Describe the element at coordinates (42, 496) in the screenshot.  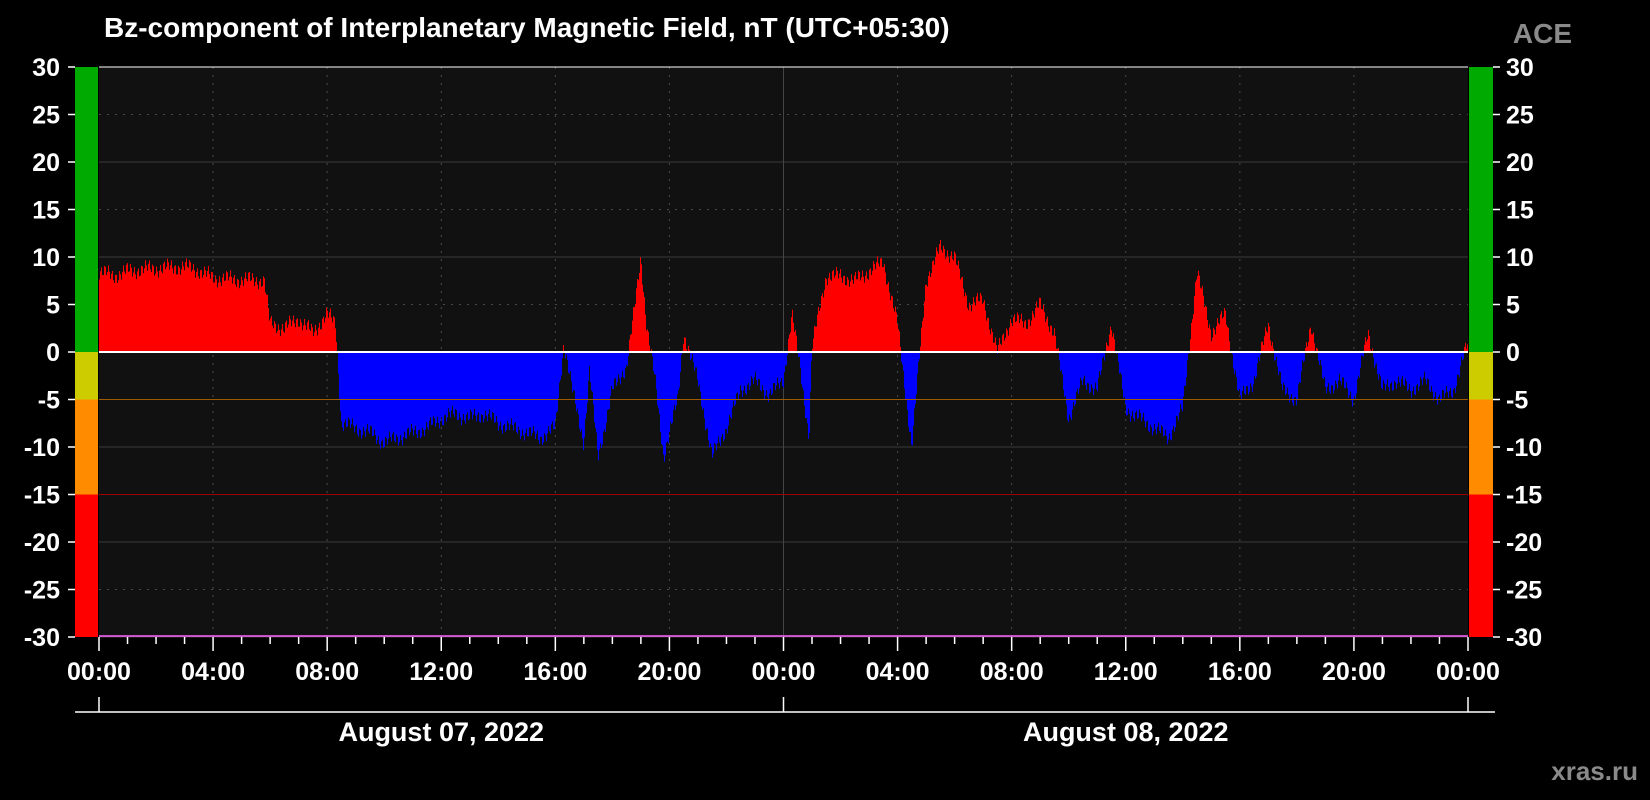
I see `y-tick-label-left: -15` at that location.